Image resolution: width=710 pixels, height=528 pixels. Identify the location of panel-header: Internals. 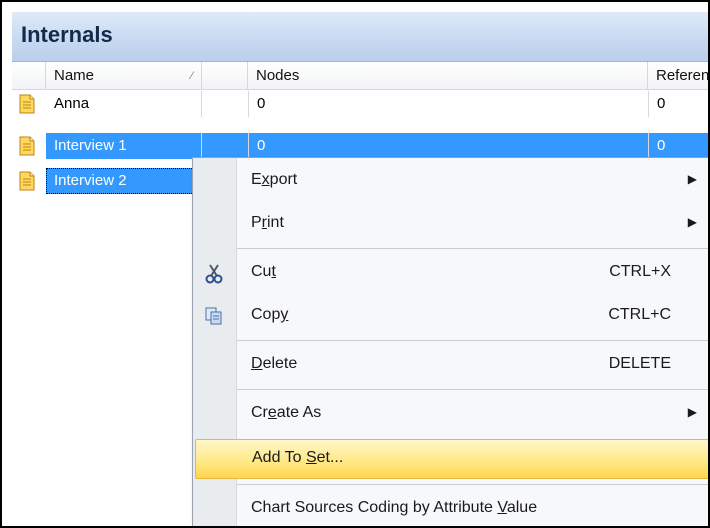
(360, 37).